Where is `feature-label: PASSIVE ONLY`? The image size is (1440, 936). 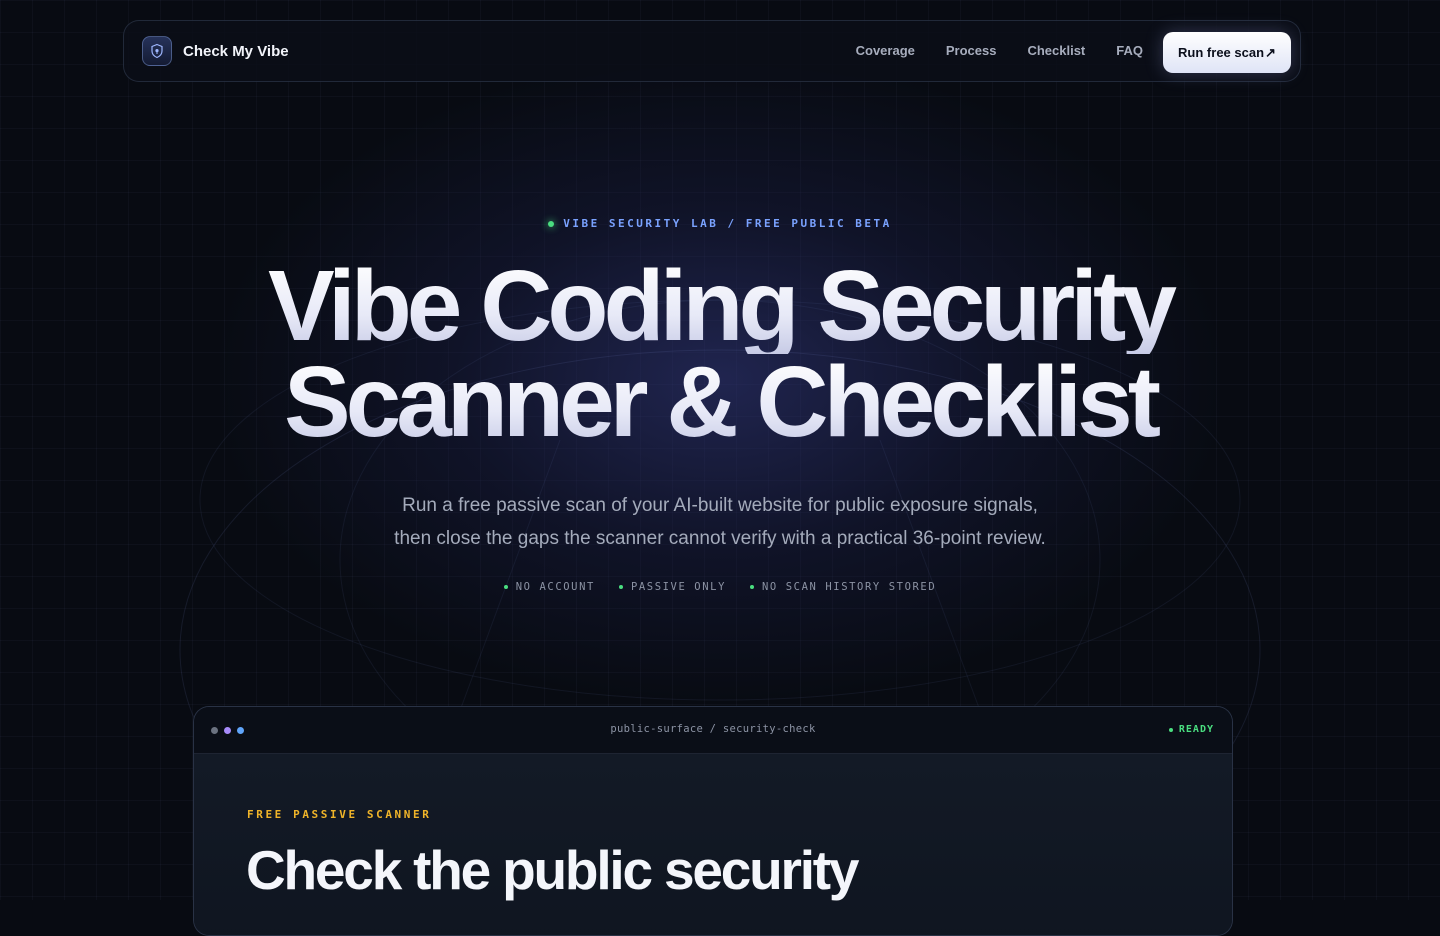 feature-label: PASSIVE ONLY is located at coordinates (678, 587).